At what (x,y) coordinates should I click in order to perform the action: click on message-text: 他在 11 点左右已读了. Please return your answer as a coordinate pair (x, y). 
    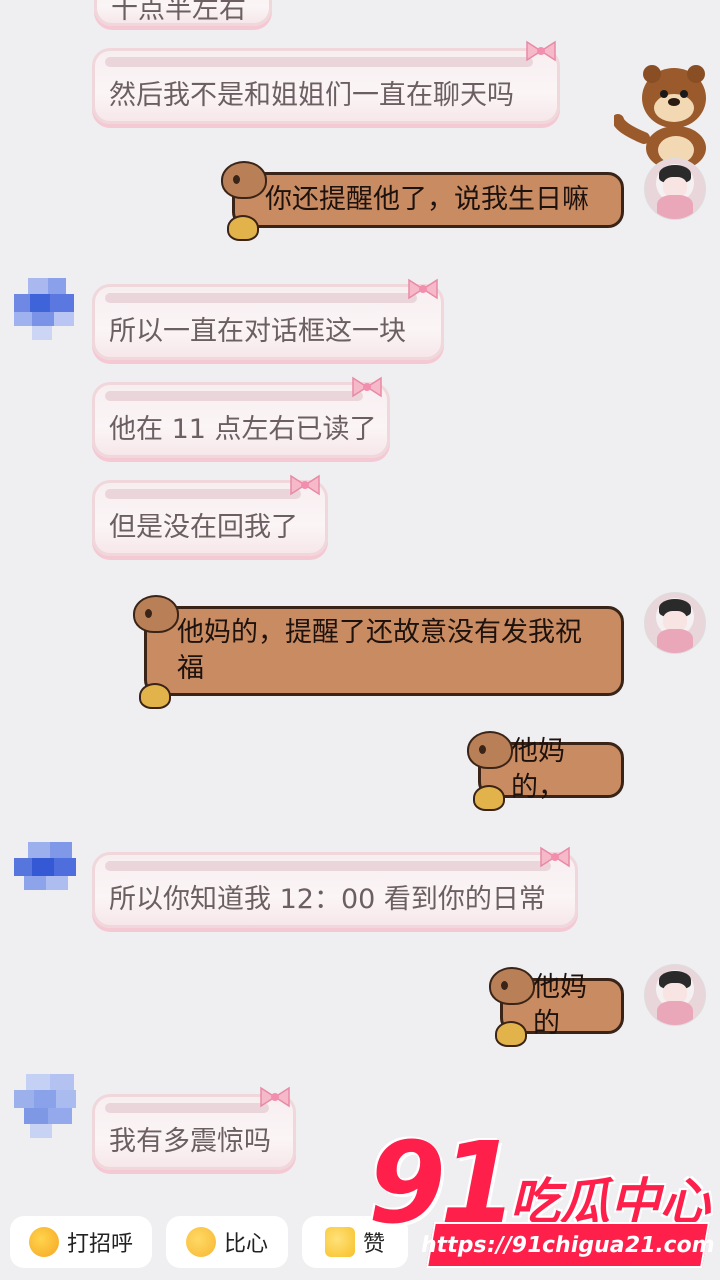
    Looking at the image, I should click on (243, 429).